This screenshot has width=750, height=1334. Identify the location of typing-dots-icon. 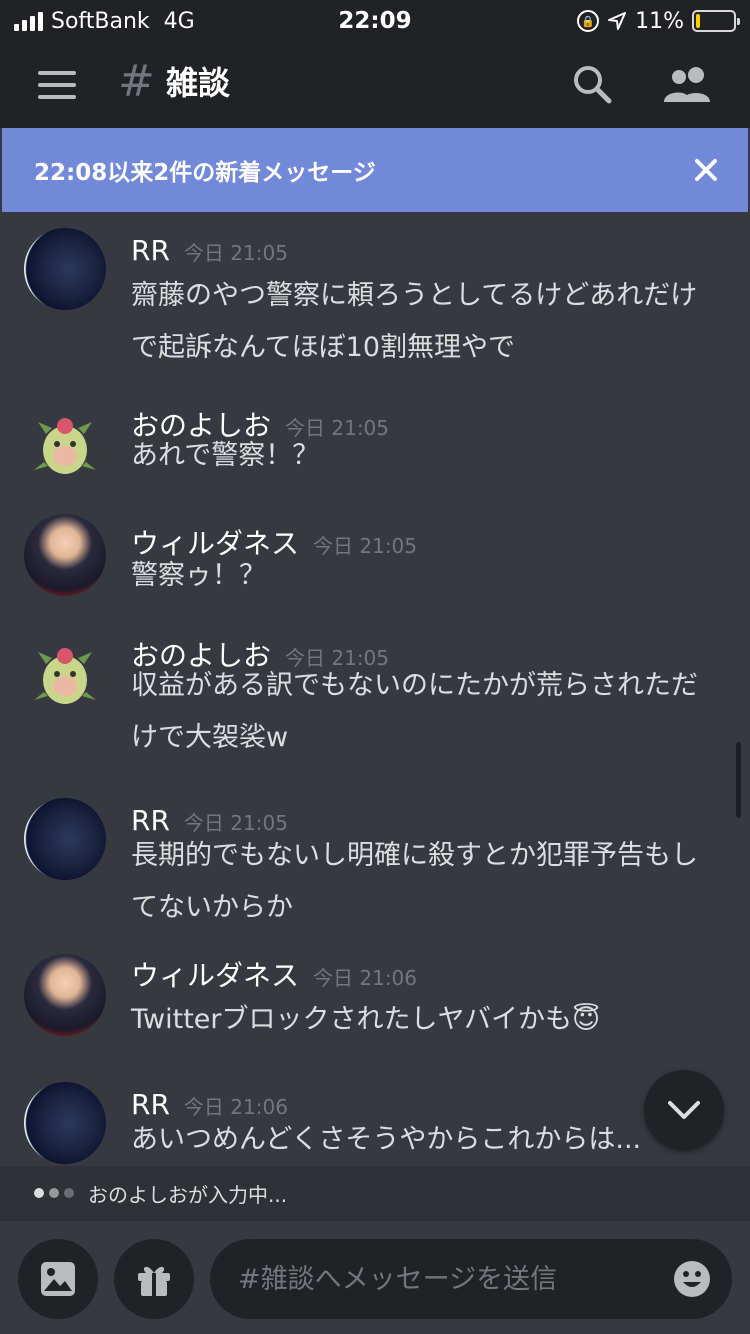
(54, 1193).